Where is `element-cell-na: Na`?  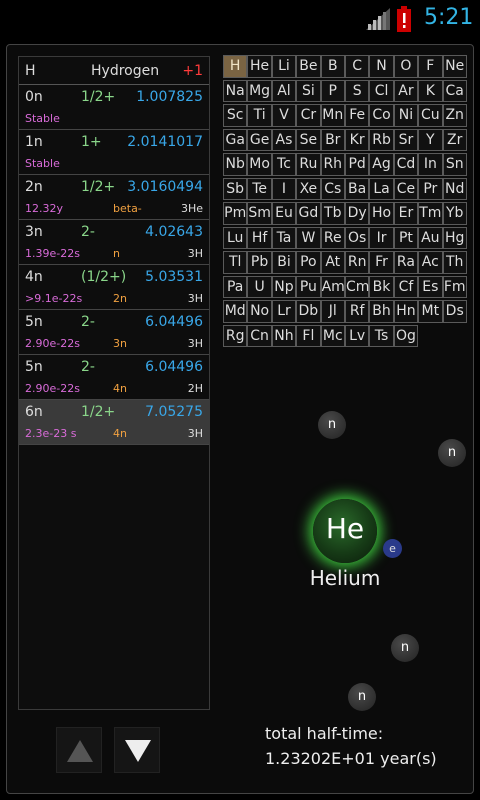
element-cell-na: Na is located at coordinates (235, 90).